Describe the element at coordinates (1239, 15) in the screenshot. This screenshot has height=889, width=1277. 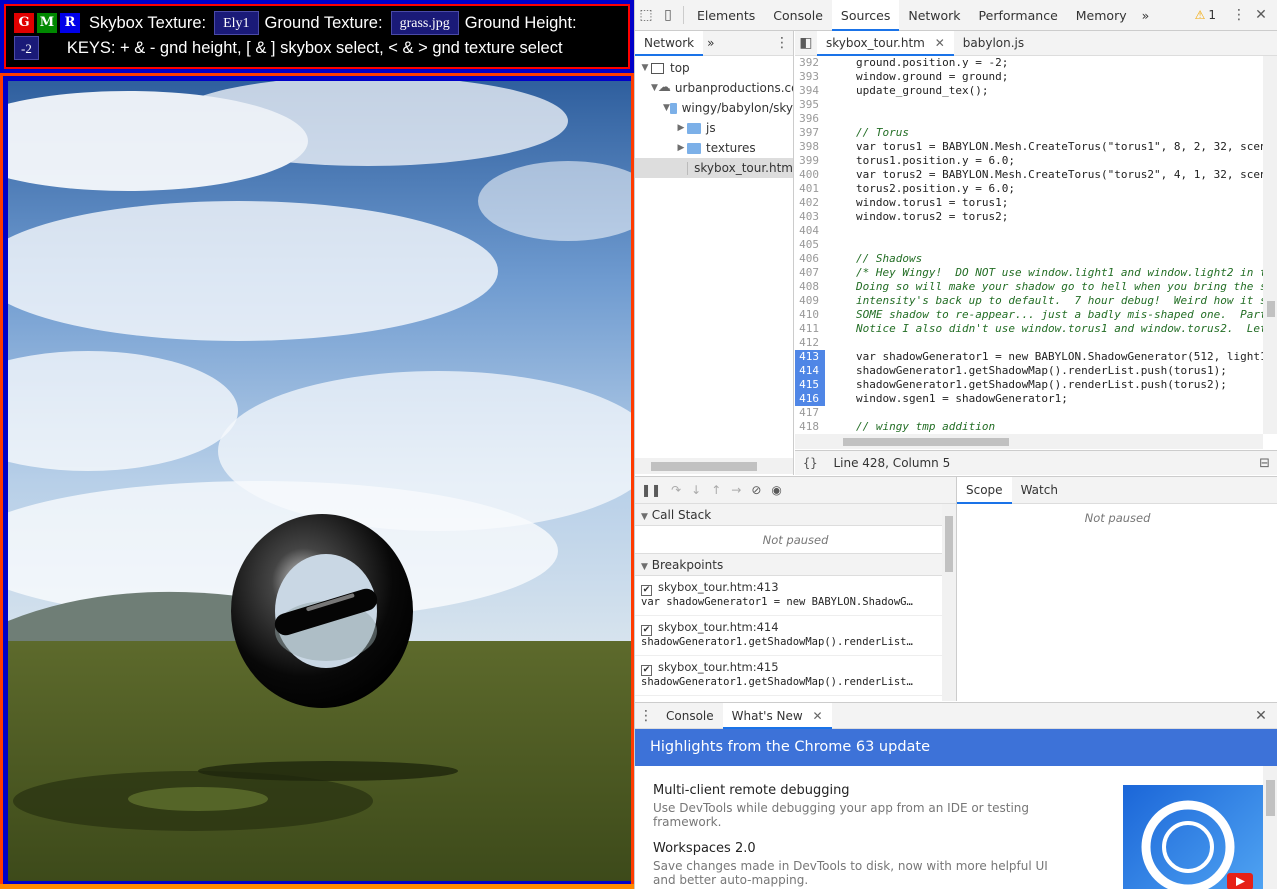
I see `kebab-menu-icon: ⋮` at that location.